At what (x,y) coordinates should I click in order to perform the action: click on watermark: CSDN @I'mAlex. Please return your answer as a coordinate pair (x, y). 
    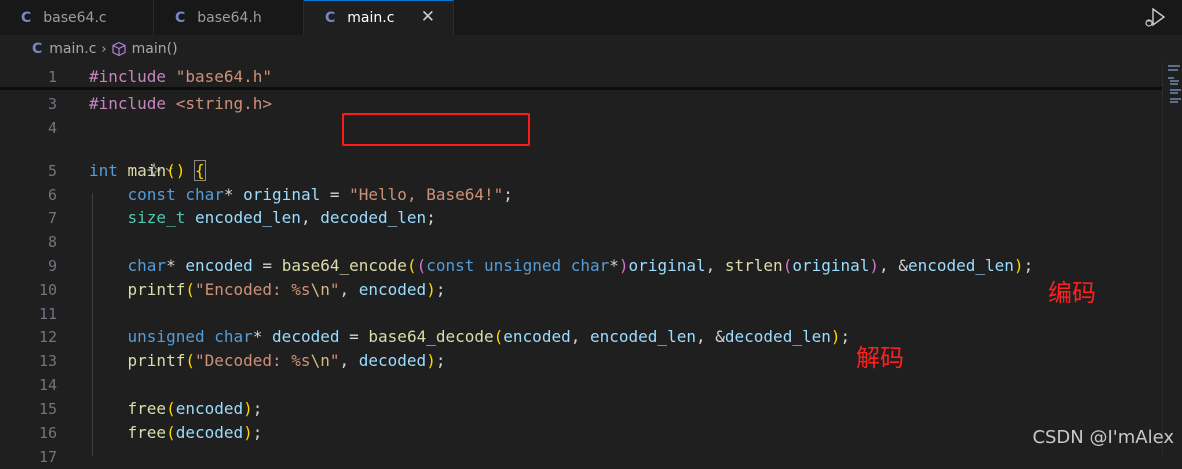
    Looking at the image, I should click on (1103, 437).